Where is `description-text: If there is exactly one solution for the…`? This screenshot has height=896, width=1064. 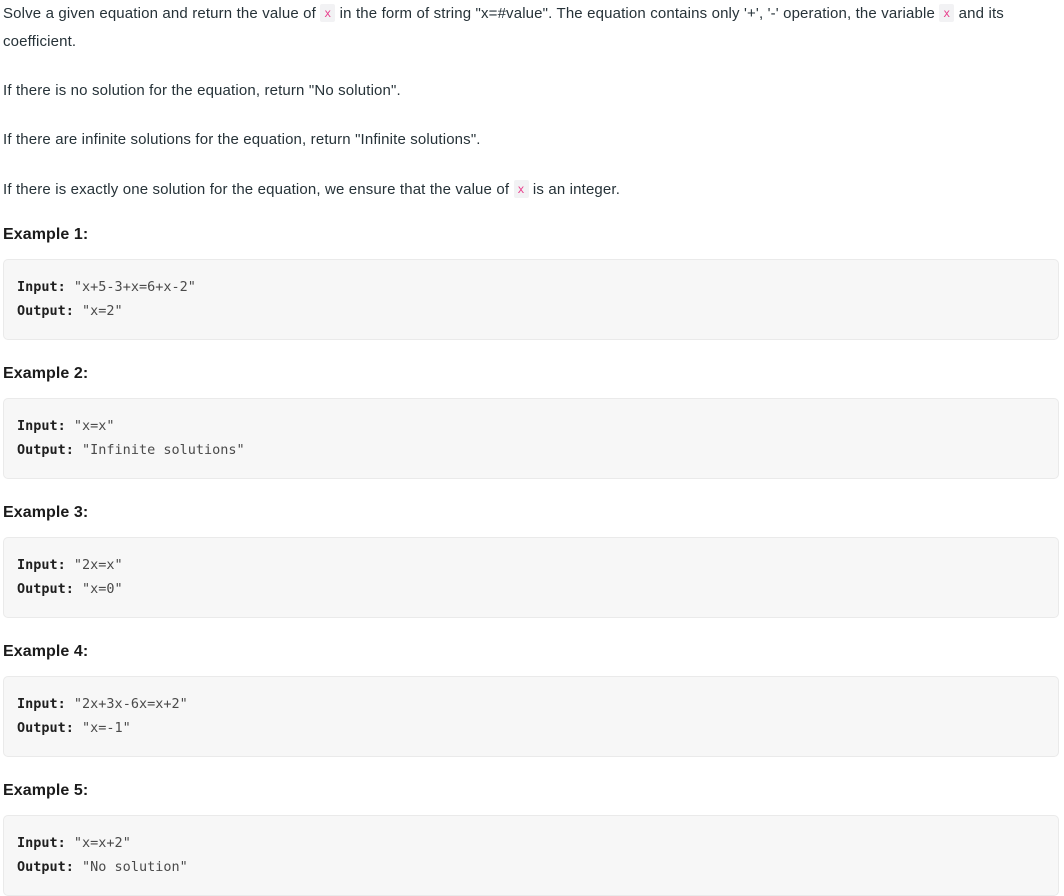 description-text: If there is exactly one solution for the… is located at coordinates (258, 189).